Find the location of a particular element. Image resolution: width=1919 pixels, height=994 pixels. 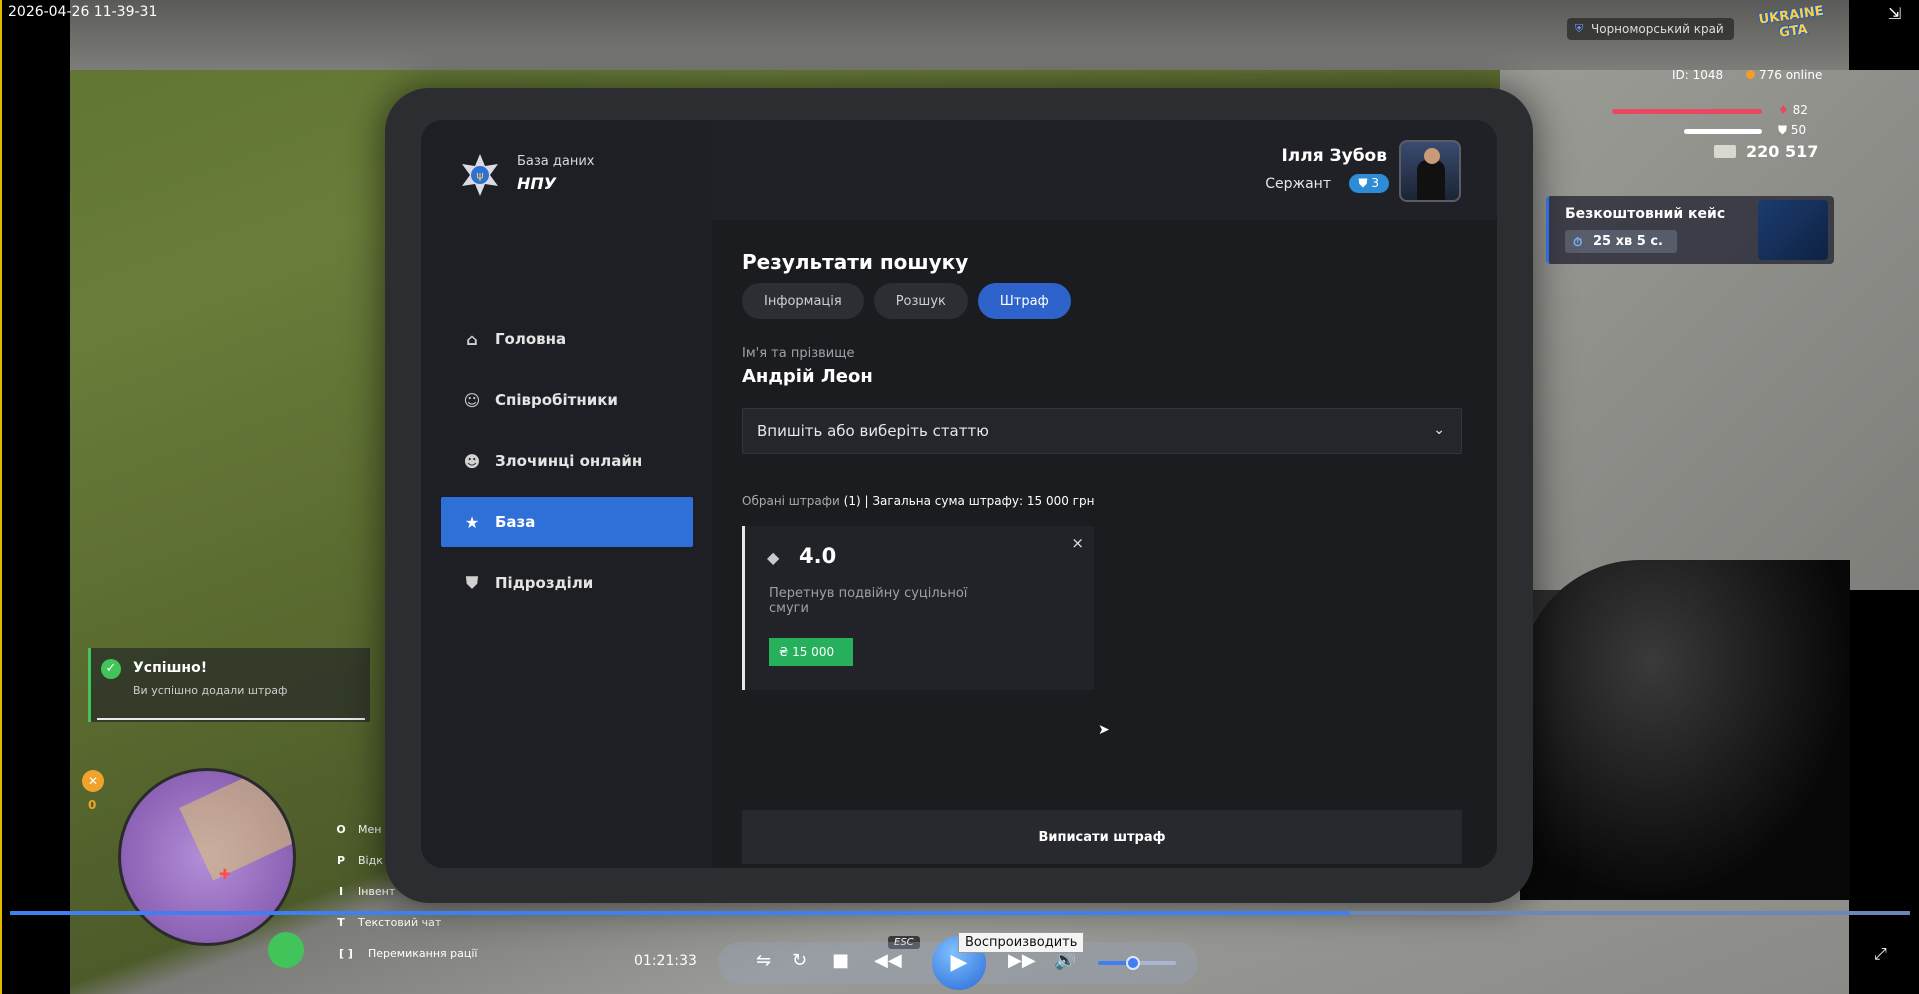

key-label: Відк is located at coordinates (370, 860).